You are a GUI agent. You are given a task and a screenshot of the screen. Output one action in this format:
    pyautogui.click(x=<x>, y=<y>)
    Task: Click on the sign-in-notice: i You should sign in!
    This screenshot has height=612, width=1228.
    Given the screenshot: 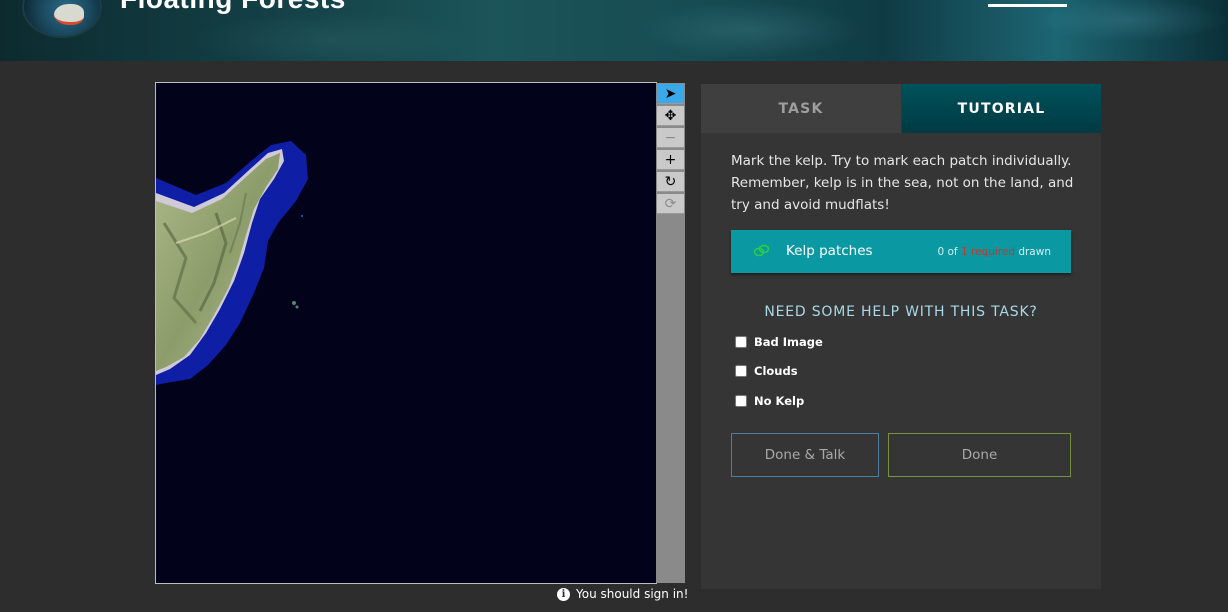 What is the action you would take?
    pyautogui.click(x=622, y=594)
    